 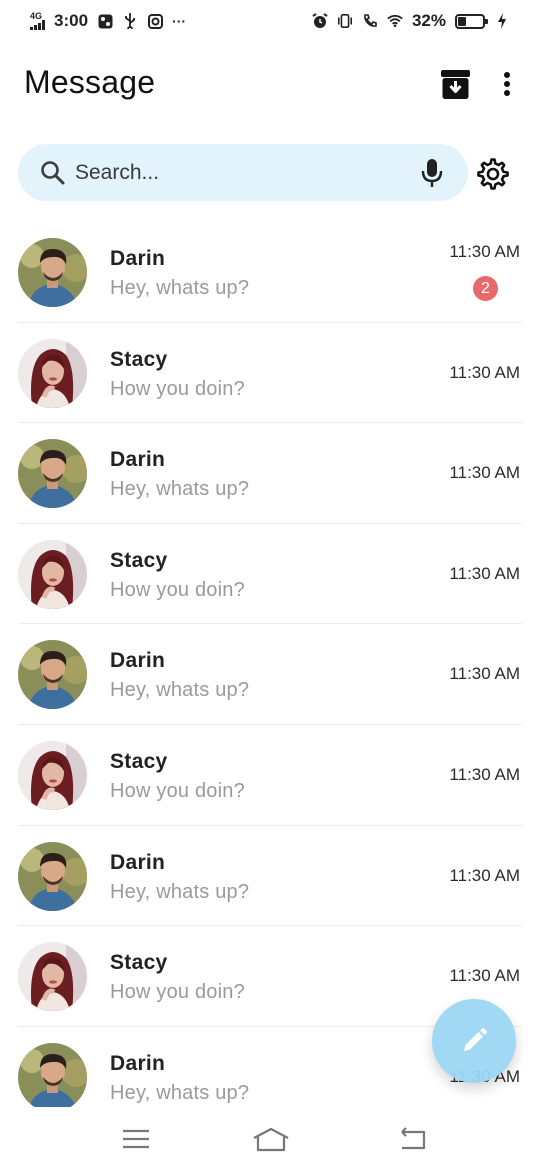 What do you see at coordinates (432, 173) in the screenshot?
I see `mic-icon` at bounding box center [432, 173].